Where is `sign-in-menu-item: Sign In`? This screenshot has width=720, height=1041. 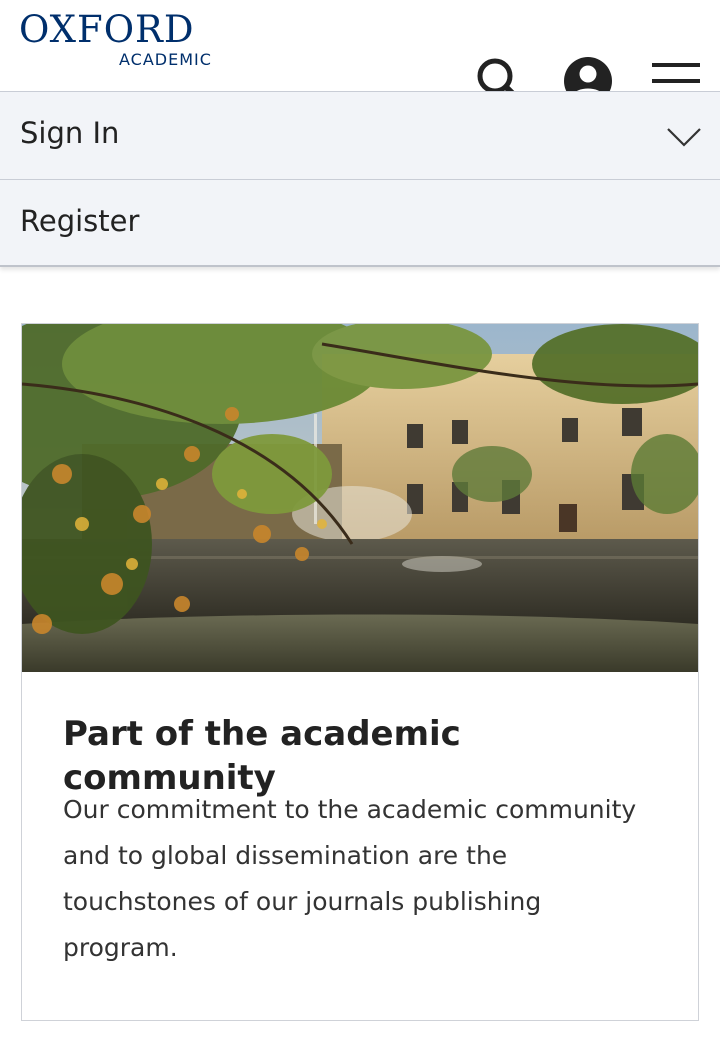
sign-in-menu-item: Sign In is located at coordinates (360, 135).